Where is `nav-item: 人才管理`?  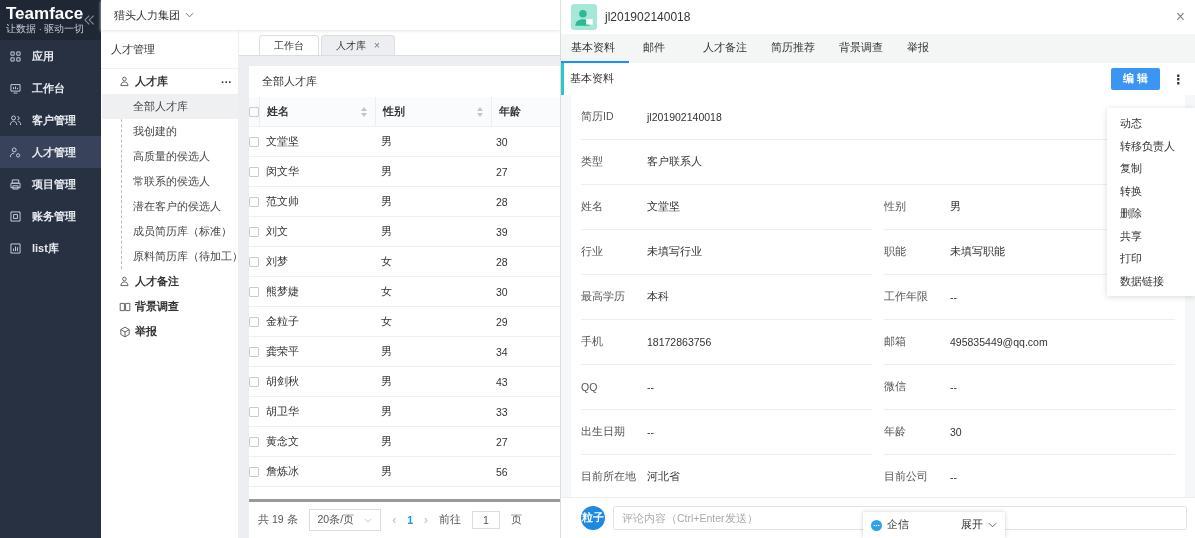 nav-item: 人才管理 is located at coordinates (50, 152).